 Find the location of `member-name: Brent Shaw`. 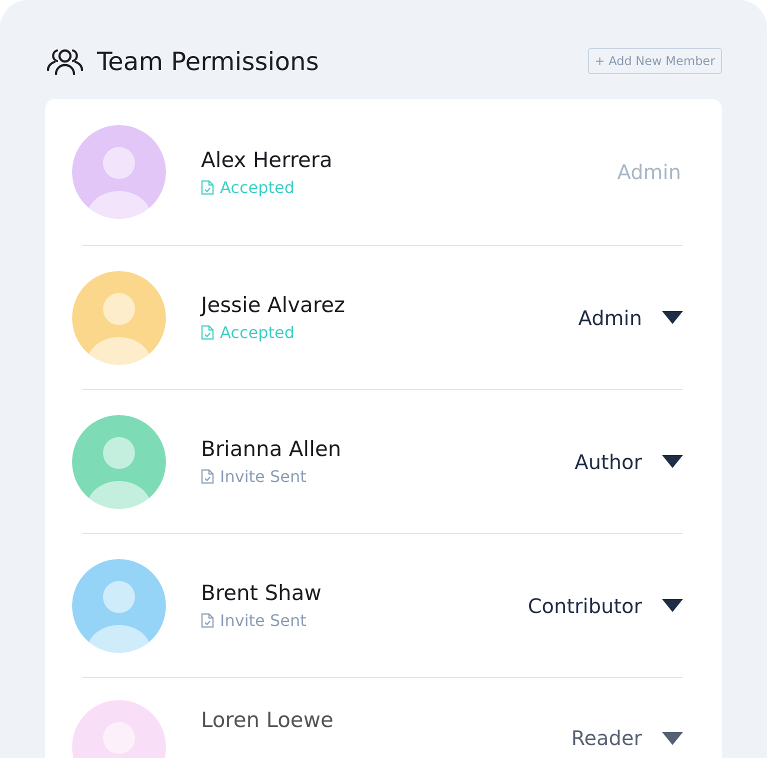

member-name: Brent Shaw is located at coordinates (261, 593).